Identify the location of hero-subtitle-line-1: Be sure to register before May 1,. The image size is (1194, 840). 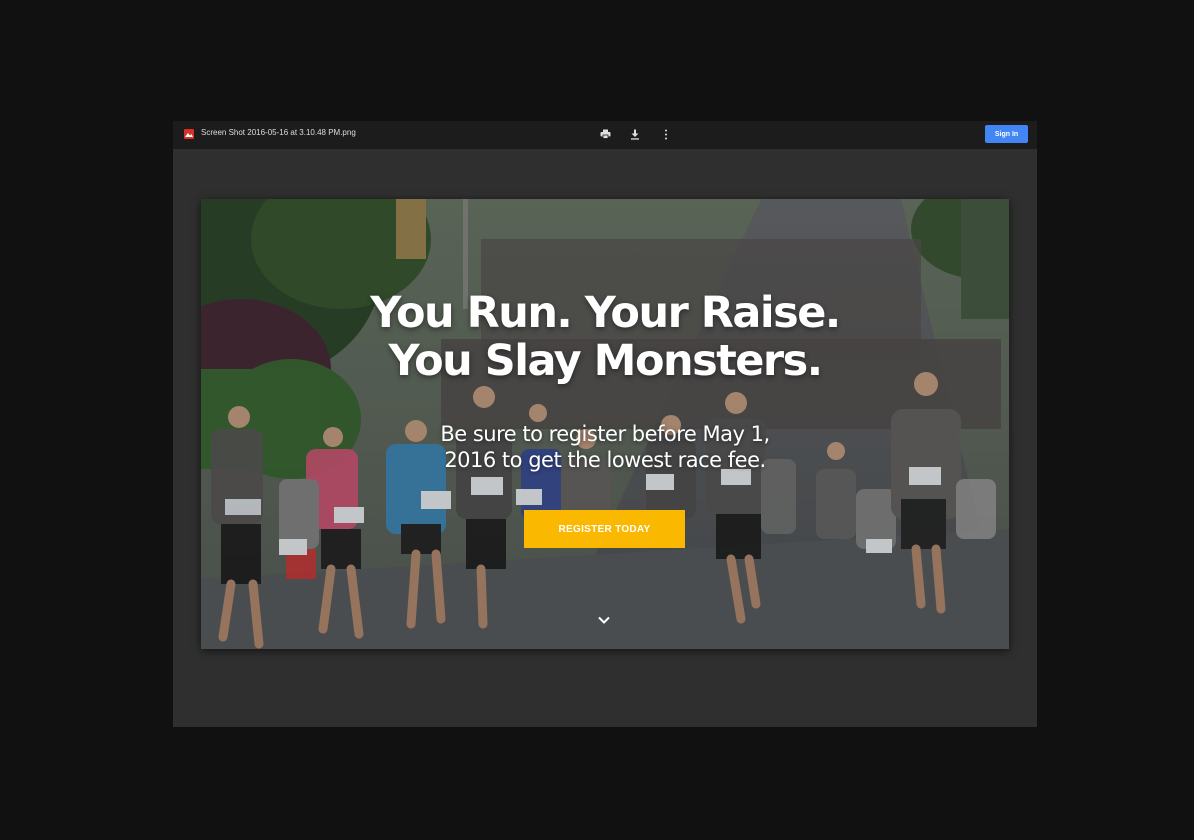
(605, 434).